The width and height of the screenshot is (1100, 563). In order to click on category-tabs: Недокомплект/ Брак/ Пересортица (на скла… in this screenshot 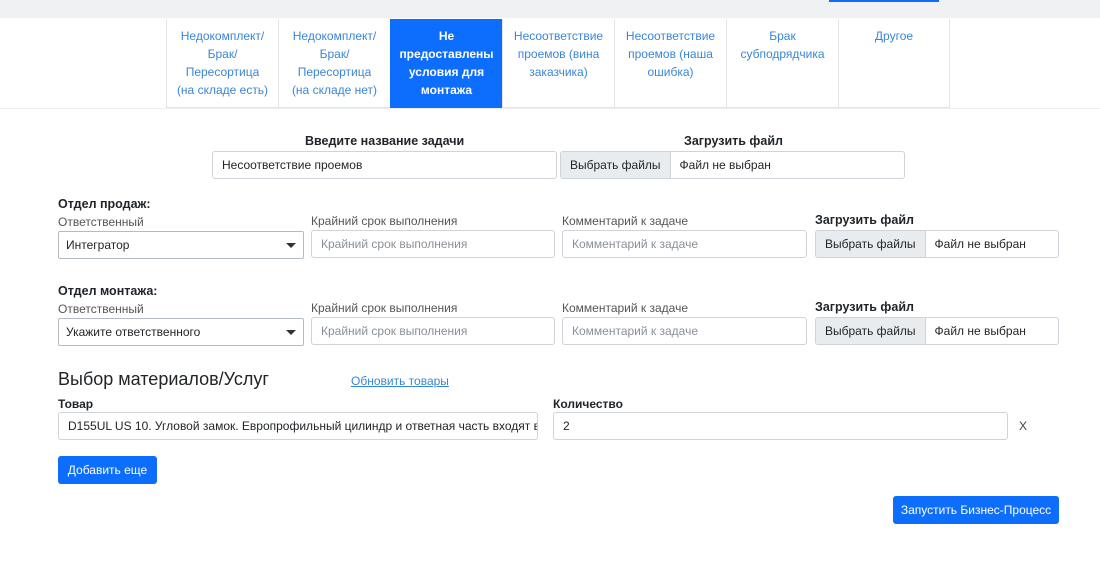, I will do `click(558, 63)`.